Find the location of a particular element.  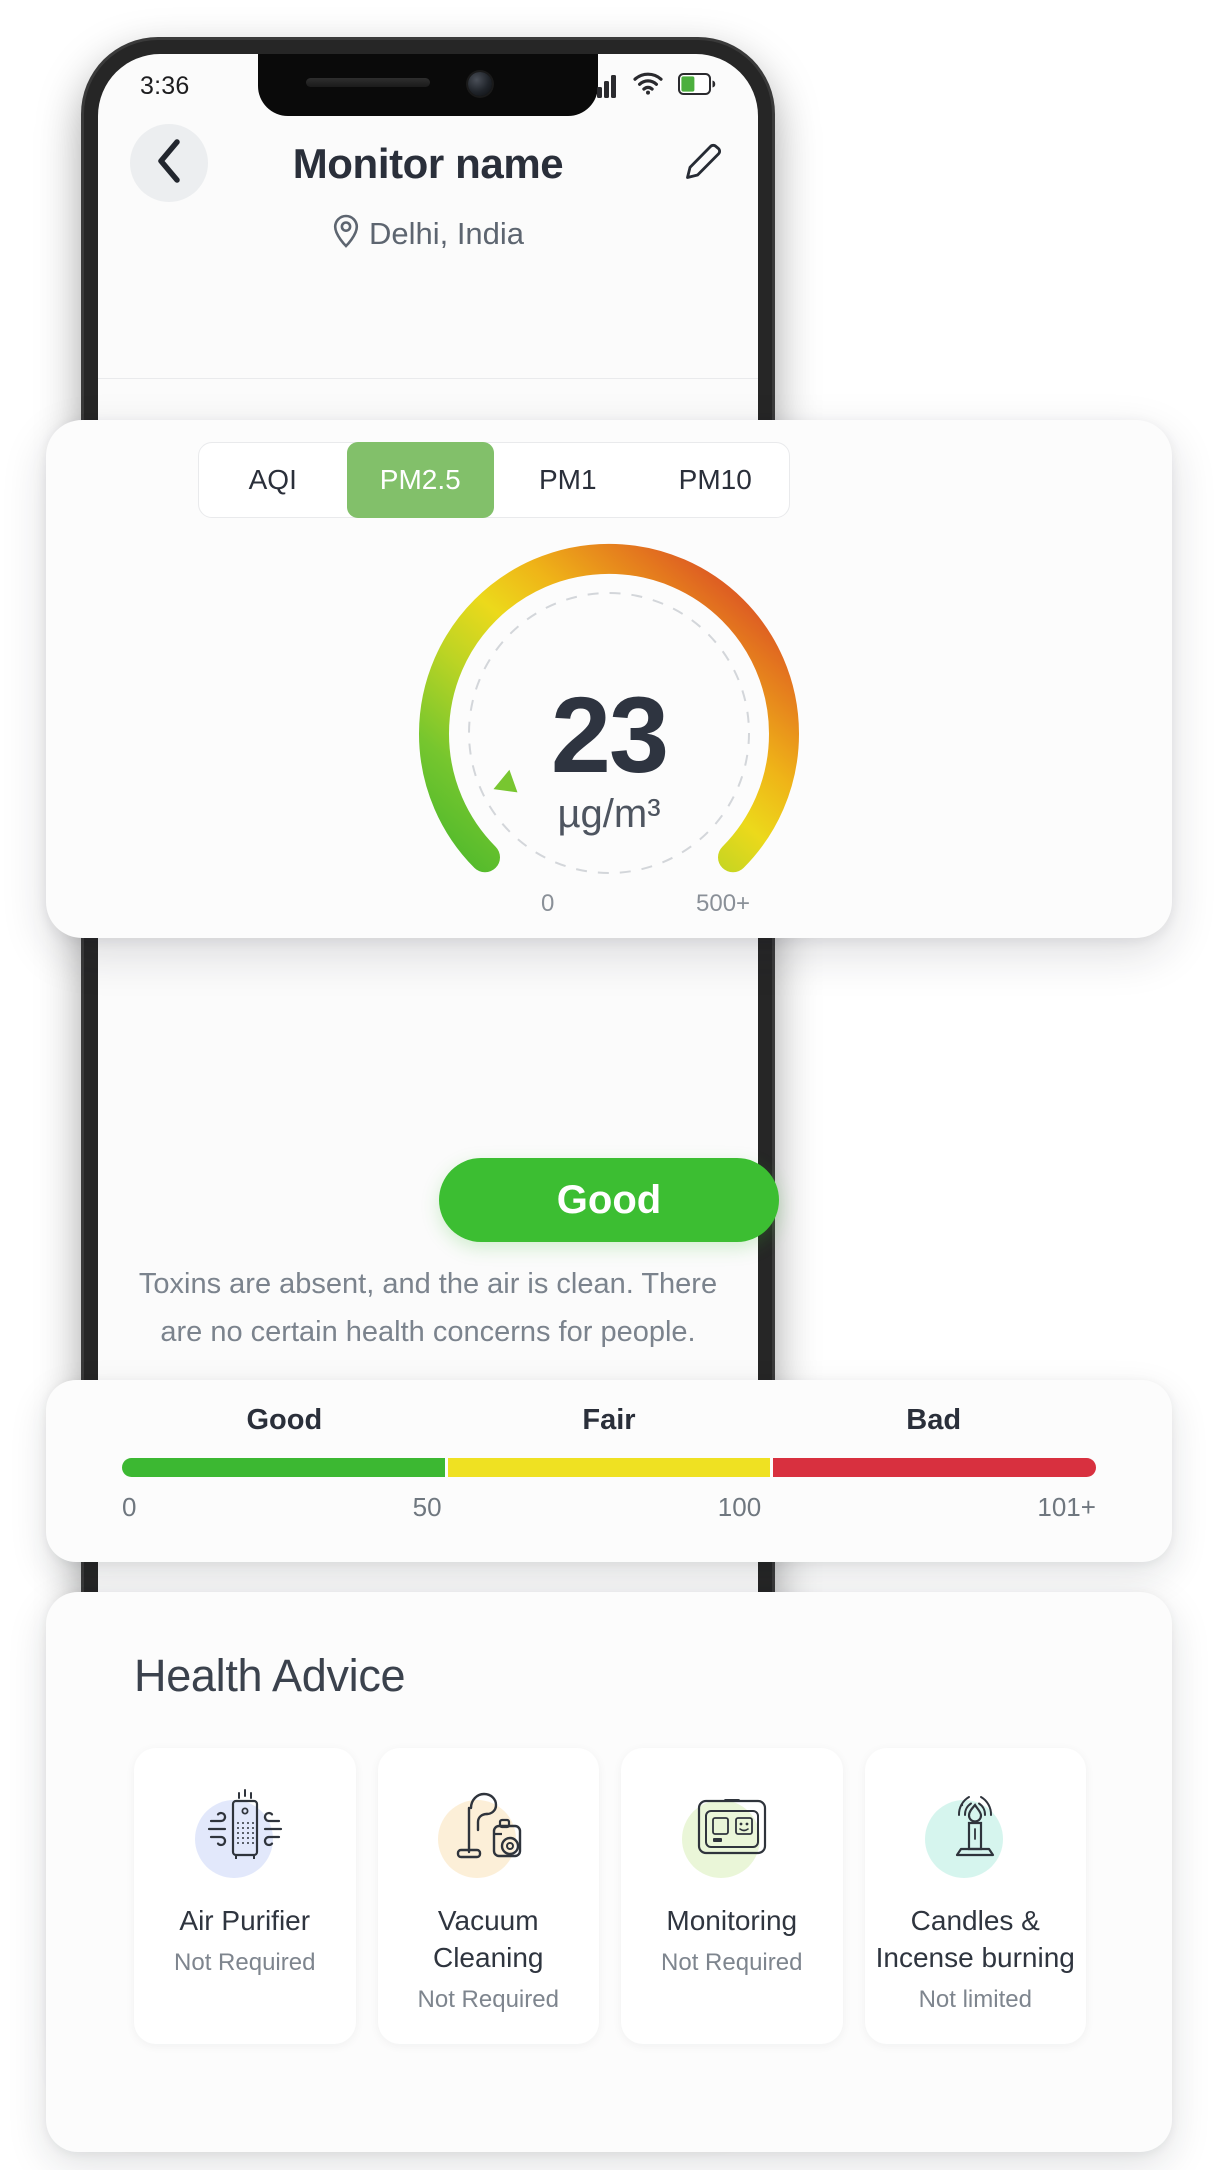

tab-aqi: AQI is located at coordinates (273, 480).